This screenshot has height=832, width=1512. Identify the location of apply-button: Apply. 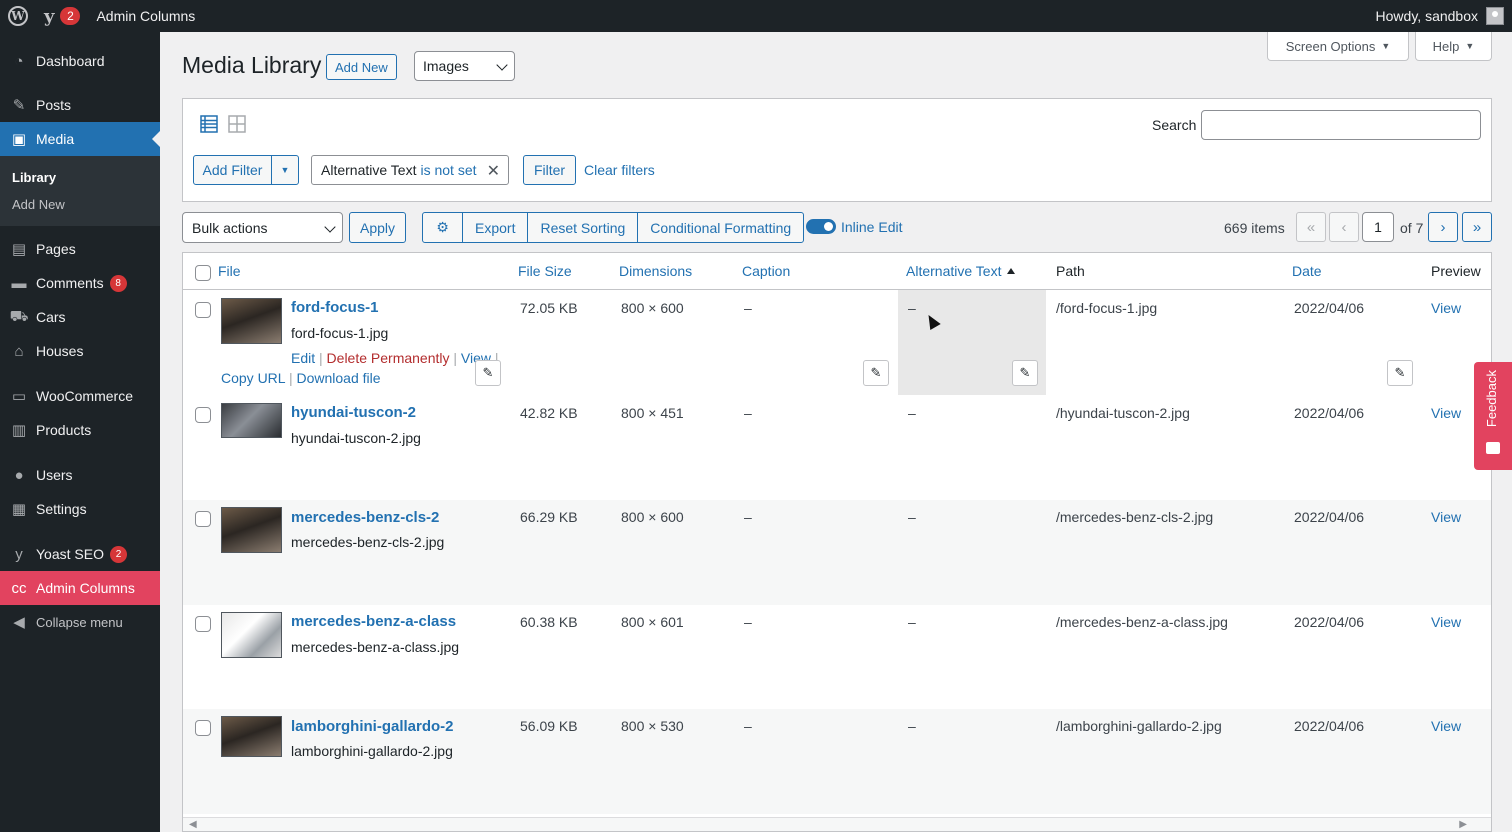
(377, 227).